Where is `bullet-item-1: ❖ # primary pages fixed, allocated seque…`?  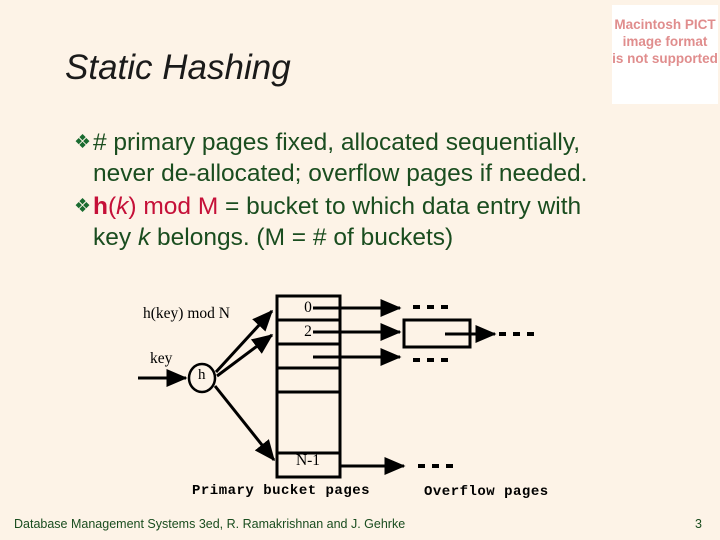
bullet-item-1: ❖ # primary pages fixed, allocated seque… is located at coordinates (381, 158).